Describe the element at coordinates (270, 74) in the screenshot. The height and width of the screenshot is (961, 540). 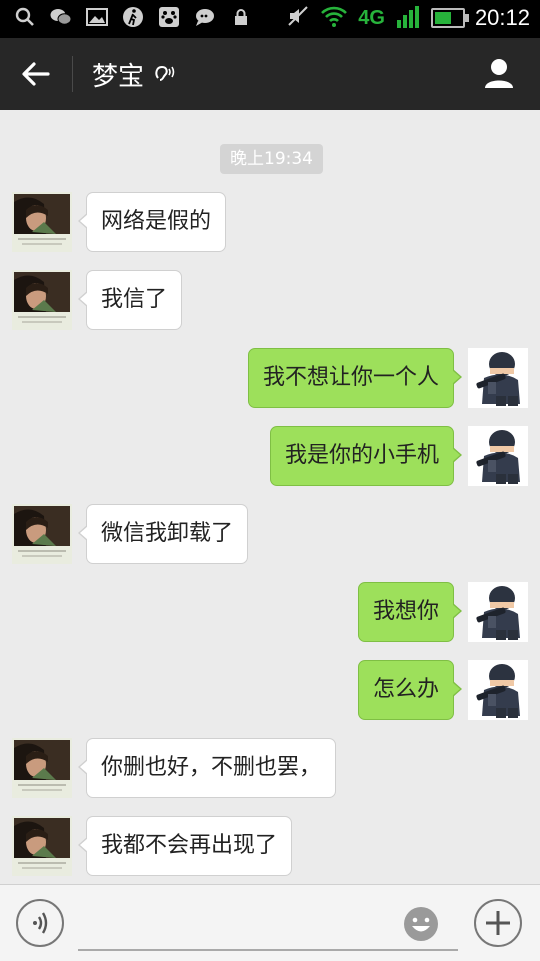
I see `chat-header: 梦宝` at that location.